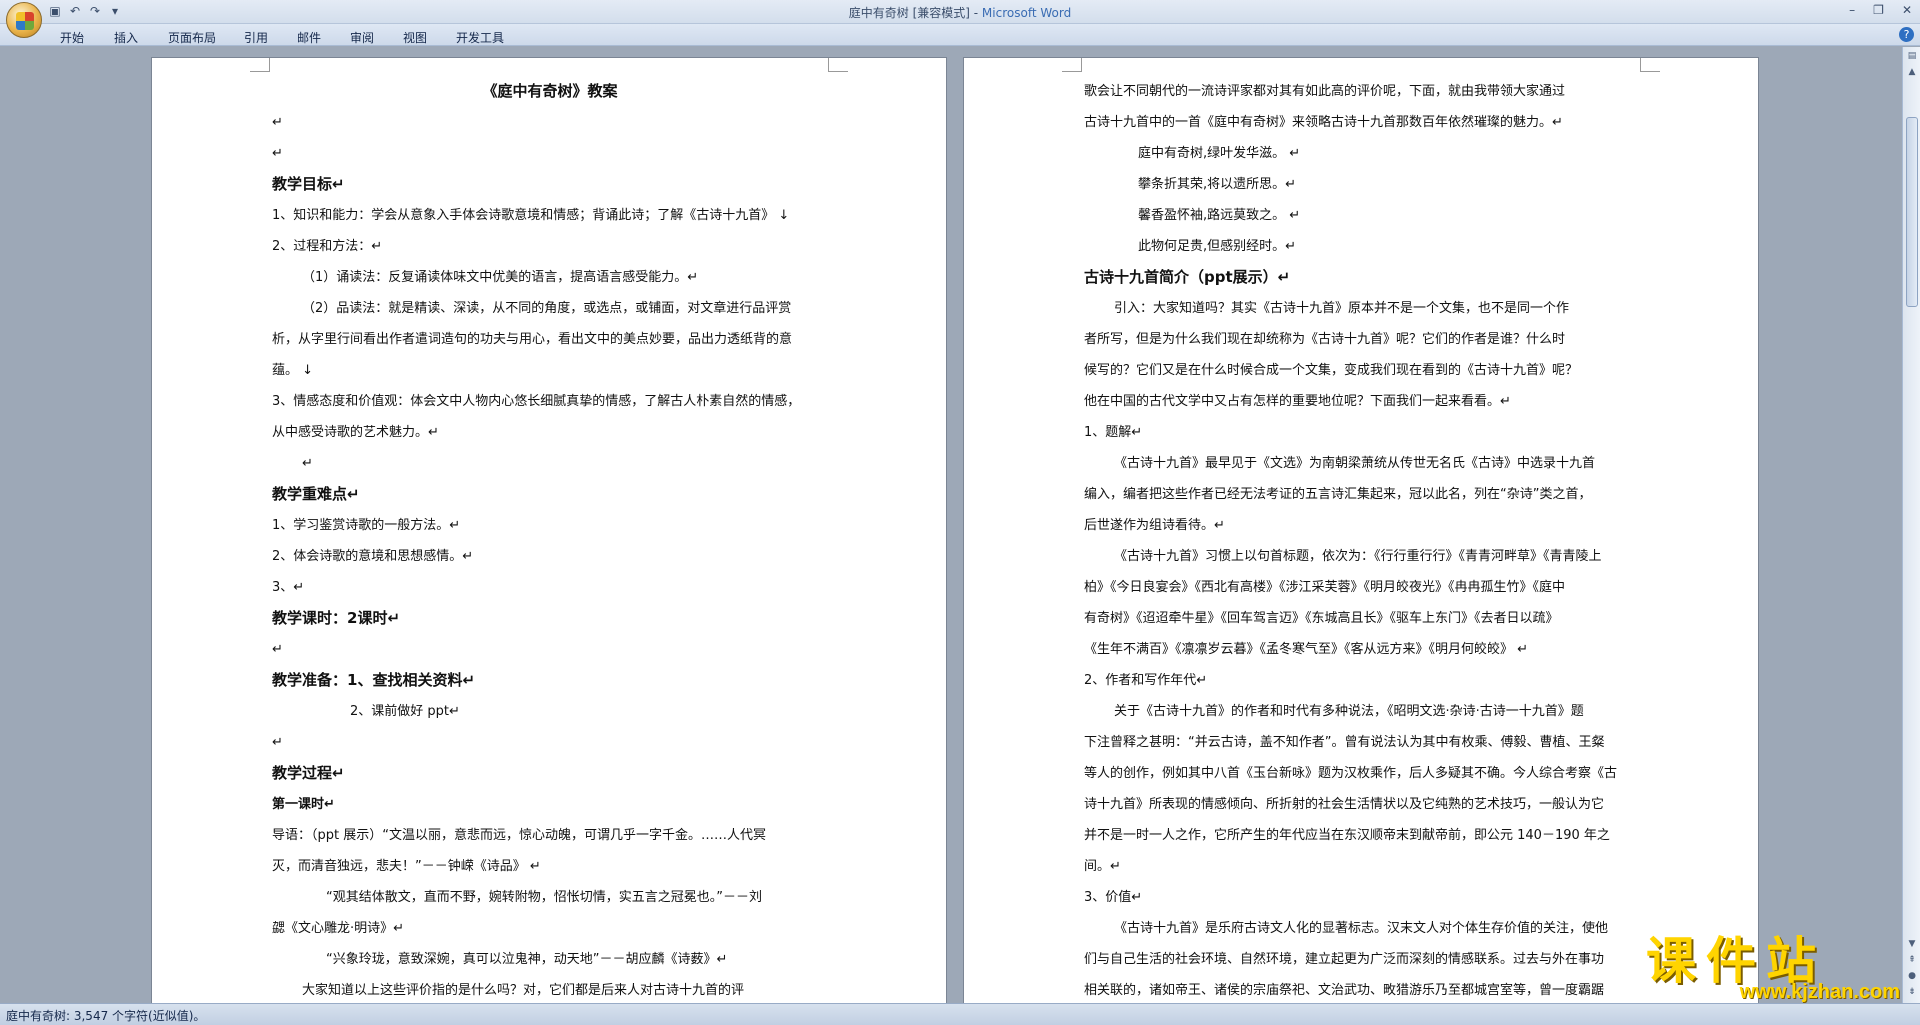 The height and width of the screenshot is (1025, 1920). Describe the element at coordinates (1217, 184) in the screenshot. I see `text-line: 攀条折其荣,将以遗所思。↵` at that location.